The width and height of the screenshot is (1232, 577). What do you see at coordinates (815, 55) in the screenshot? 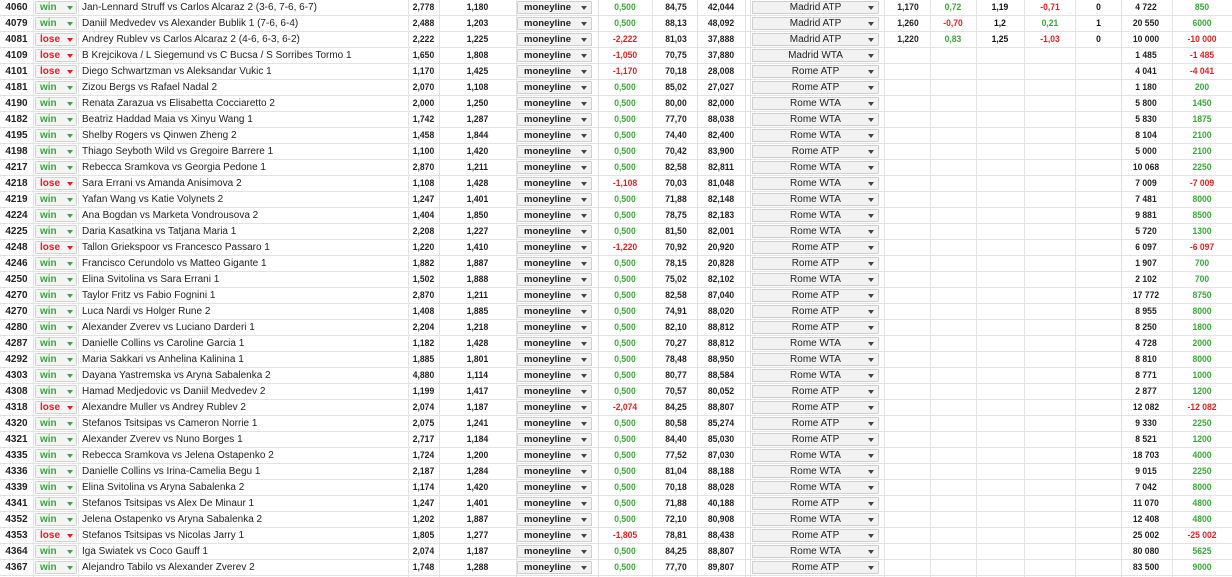
I see `event-dropdown: Madrid WTA` at bounding box center [815, 55].